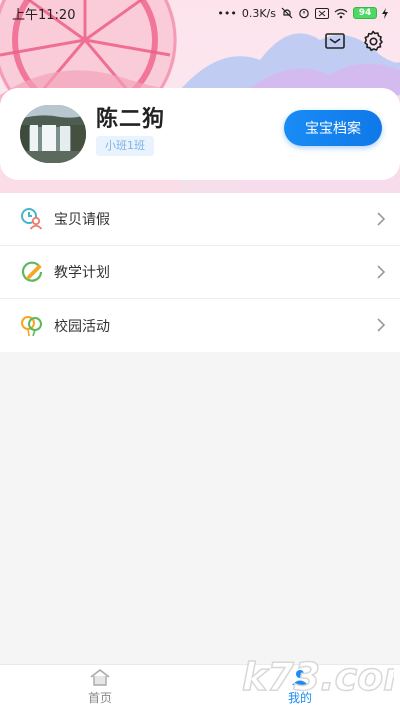  Describe the element at coordinates (258, 13) in the screenshot. I see `network-speed: 0.3K/s` at that location.